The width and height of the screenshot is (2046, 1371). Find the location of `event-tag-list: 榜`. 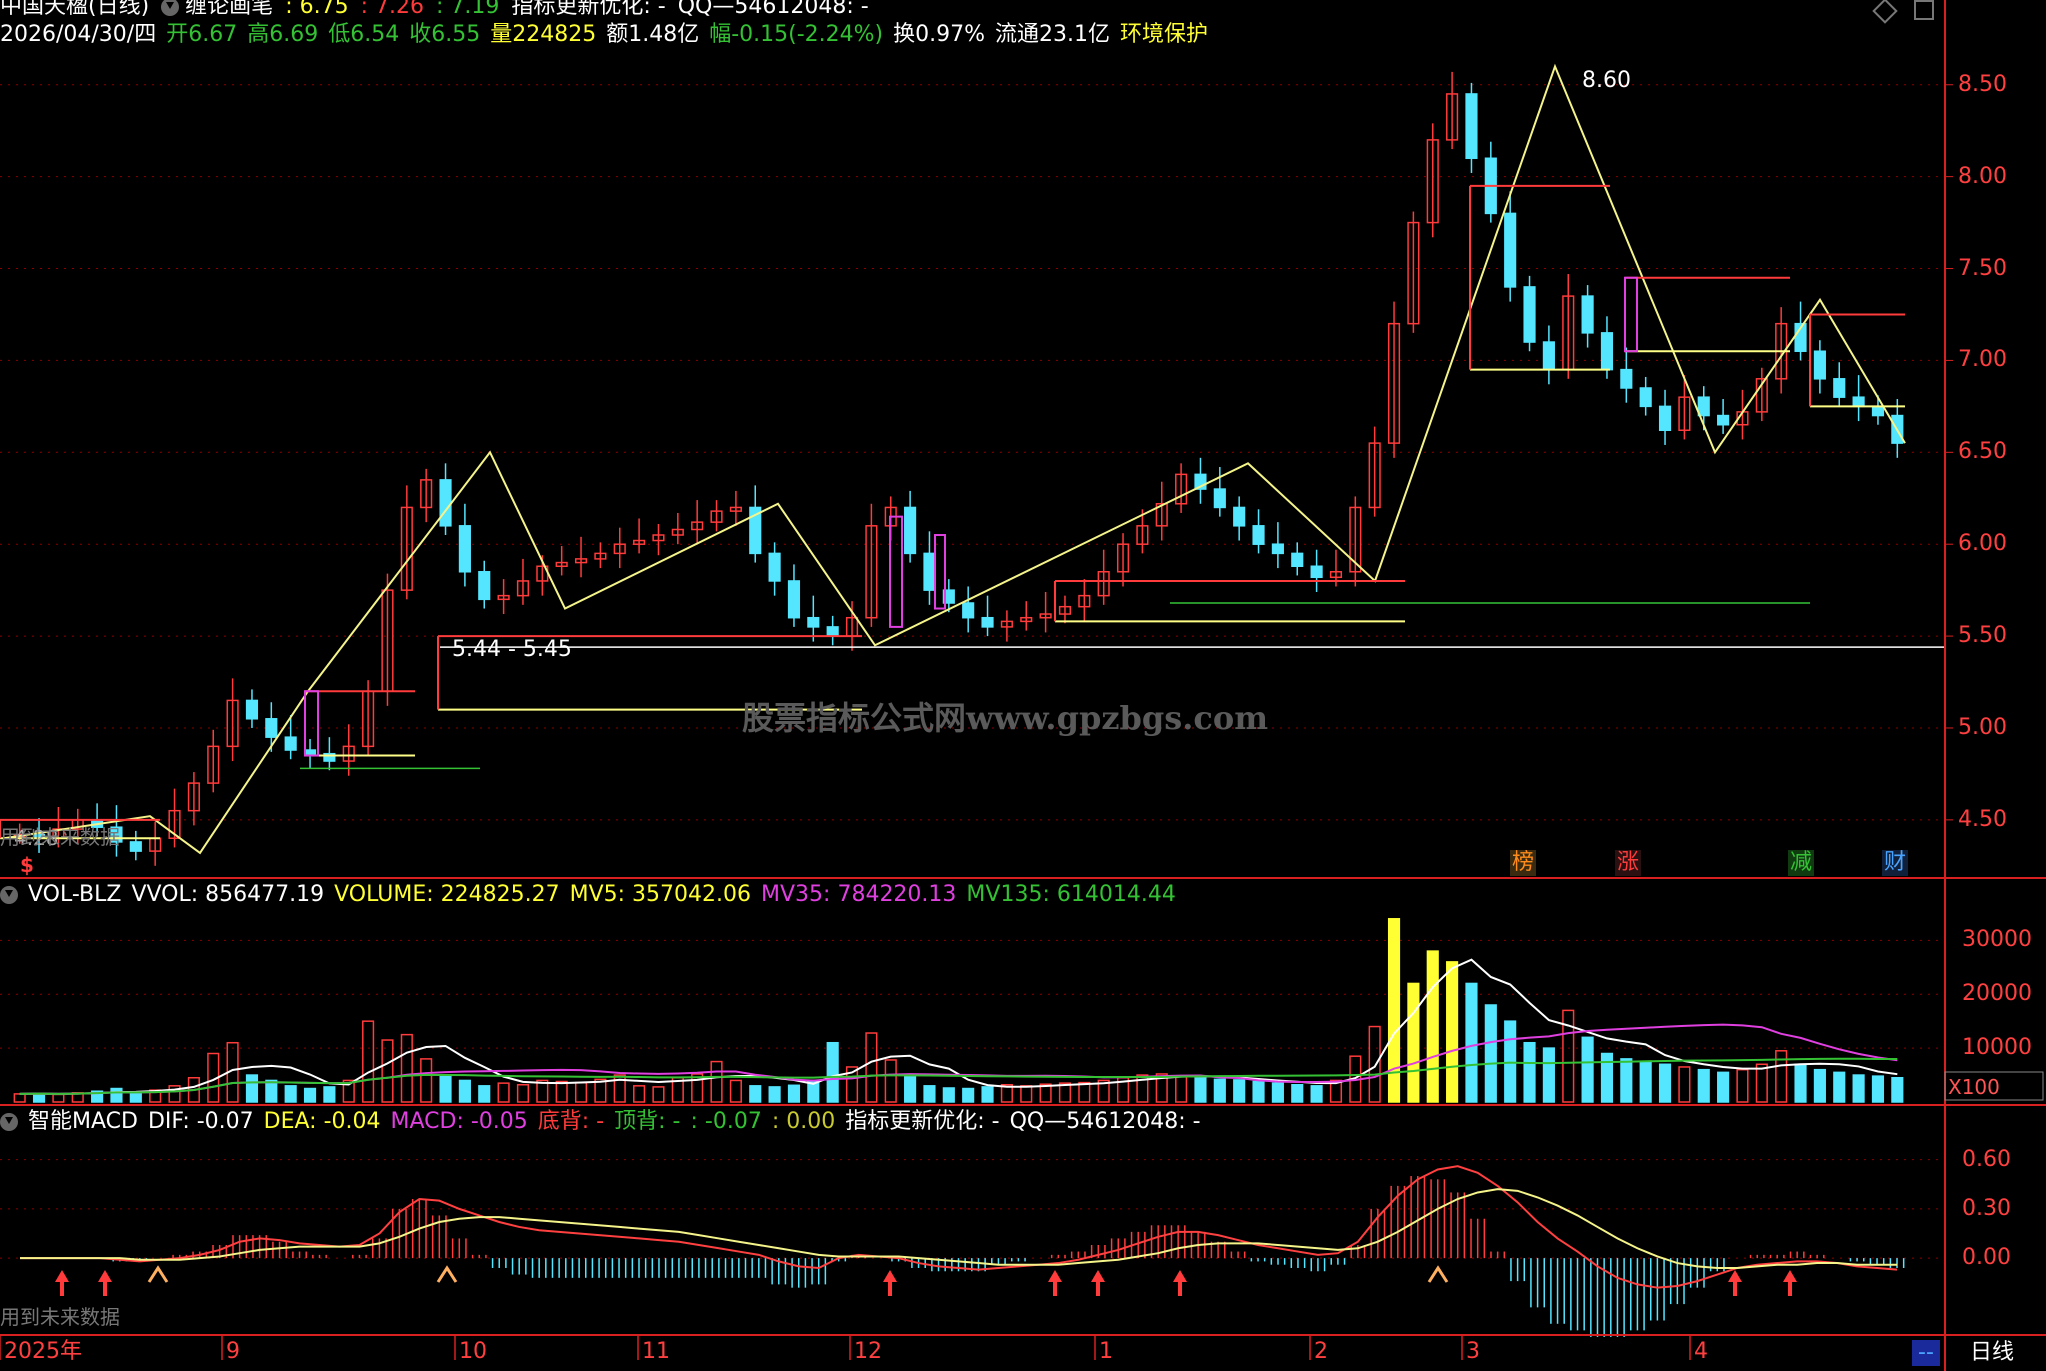

event-tag-list: 榜 is located at coordinates (1523, 863).